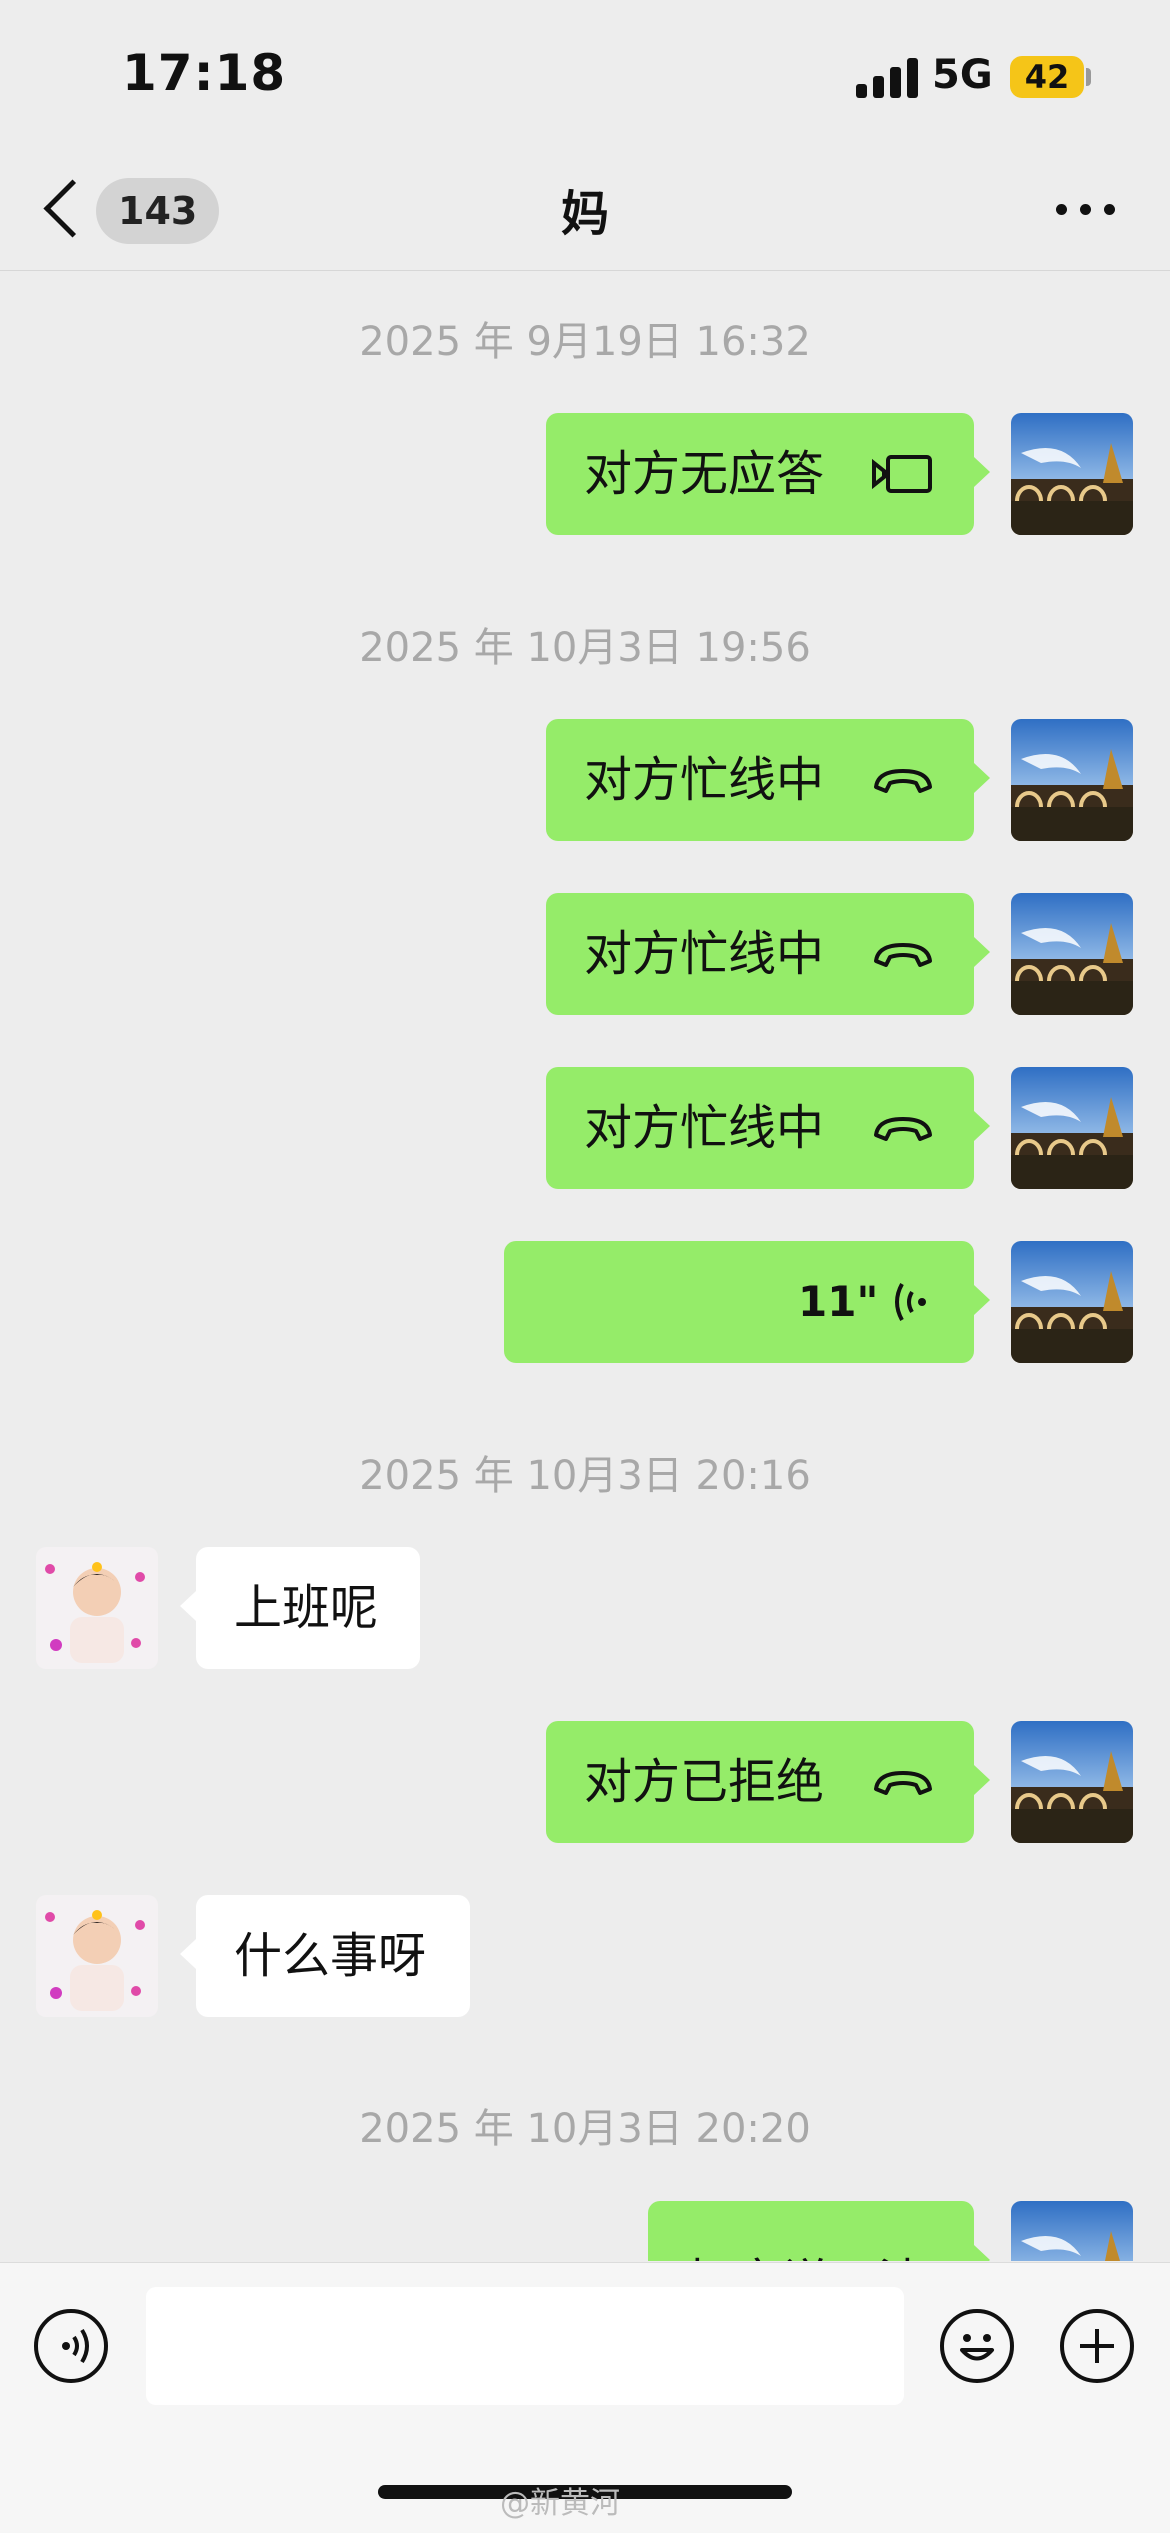  What do you see at coordinates (71, 2346) in the screenshot?
I see `voice-input-icon` at bounding box center [71, 2346].